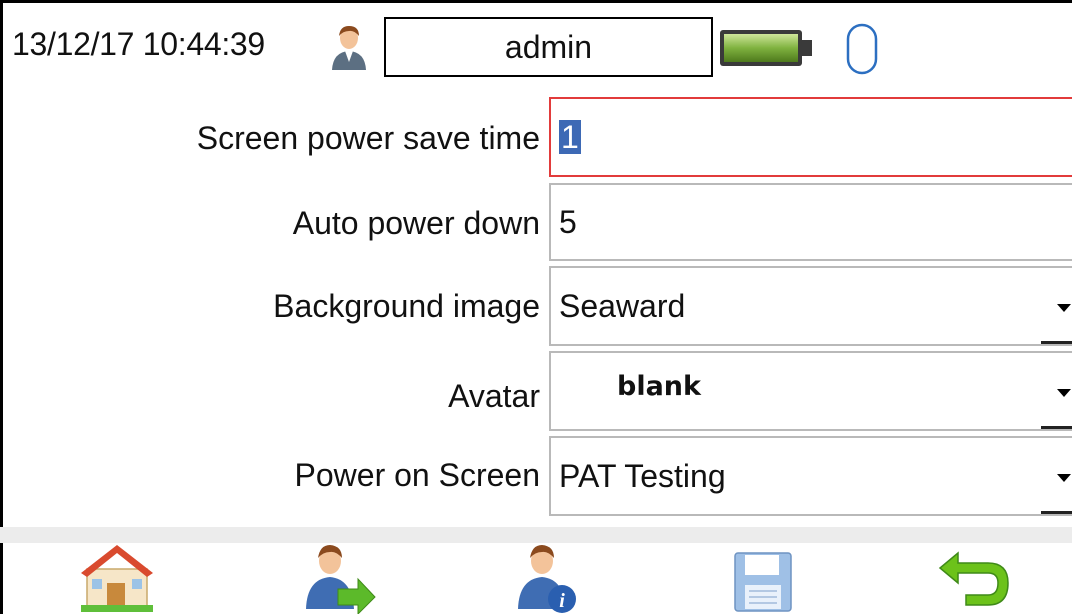 The height and width of the screenshot is (614, 1072). I want to click on mouse-icon, so click(862, 49).